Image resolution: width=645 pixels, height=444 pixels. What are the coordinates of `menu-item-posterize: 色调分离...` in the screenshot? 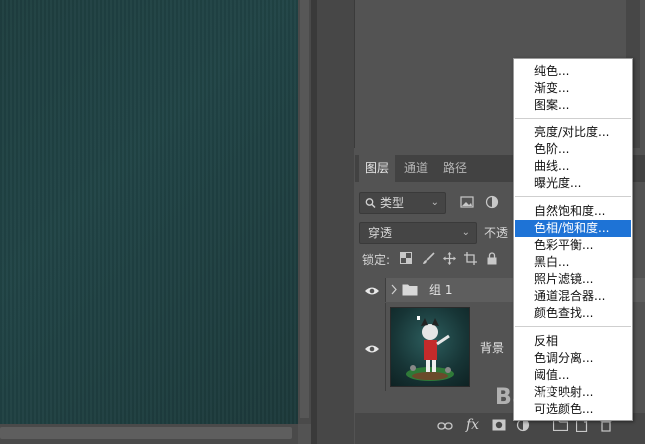 It's located at (573, 358).